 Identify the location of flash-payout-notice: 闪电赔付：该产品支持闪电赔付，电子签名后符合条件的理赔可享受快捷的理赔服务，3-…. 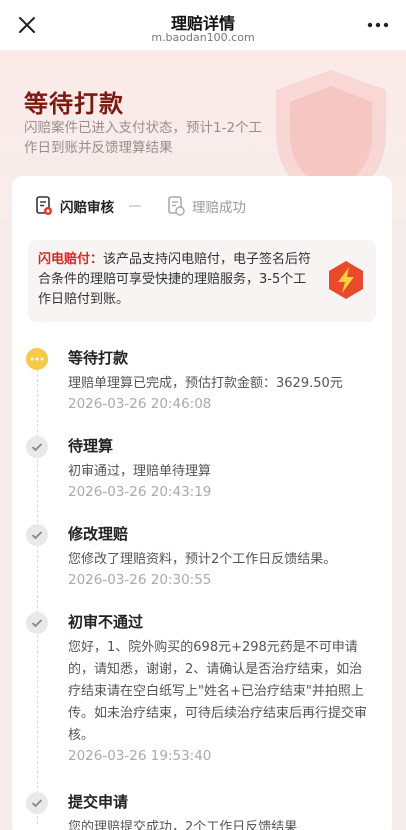
(202, 281).